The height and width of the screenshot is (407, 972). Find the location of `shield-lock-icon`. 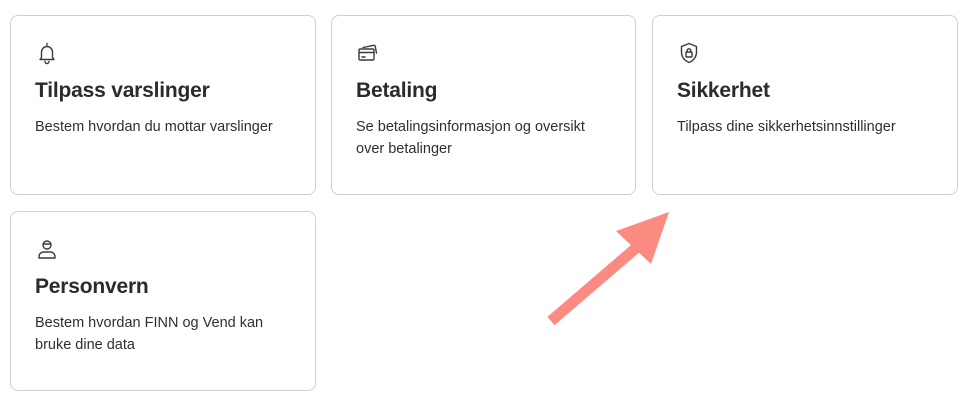

shield-lock-icon is located at coordinates (689, 53).